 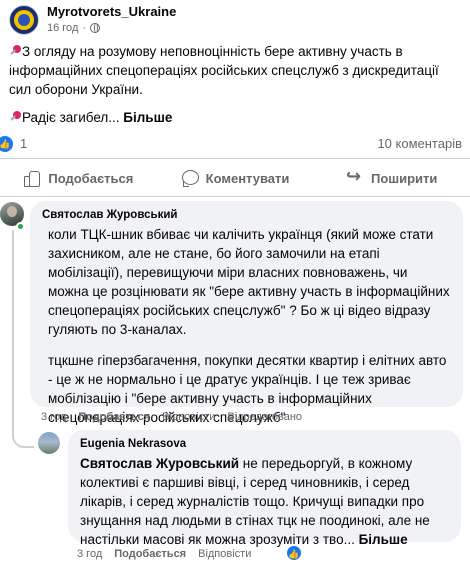 I want to click on like-button: Подобається, so click(x=78, y=178).